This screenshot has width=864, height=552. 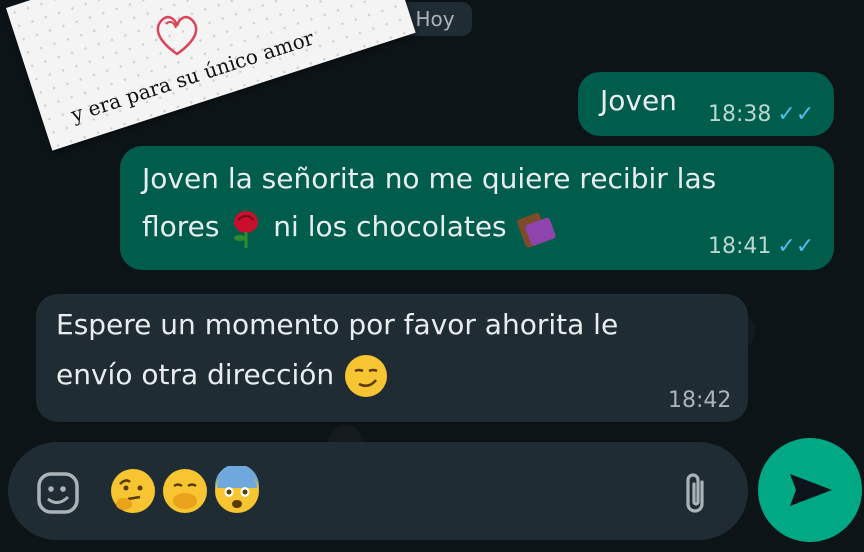 I want to click on send-arrow-icon, so click(x=811, y=490).